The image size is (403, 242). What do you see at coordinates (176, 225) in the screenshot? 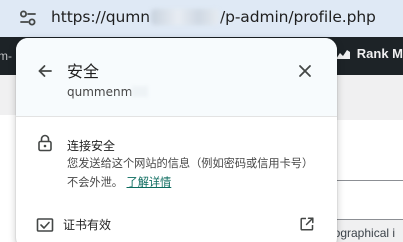
I see `certificate-row: 证书有效` at bounding box center [176, 225].